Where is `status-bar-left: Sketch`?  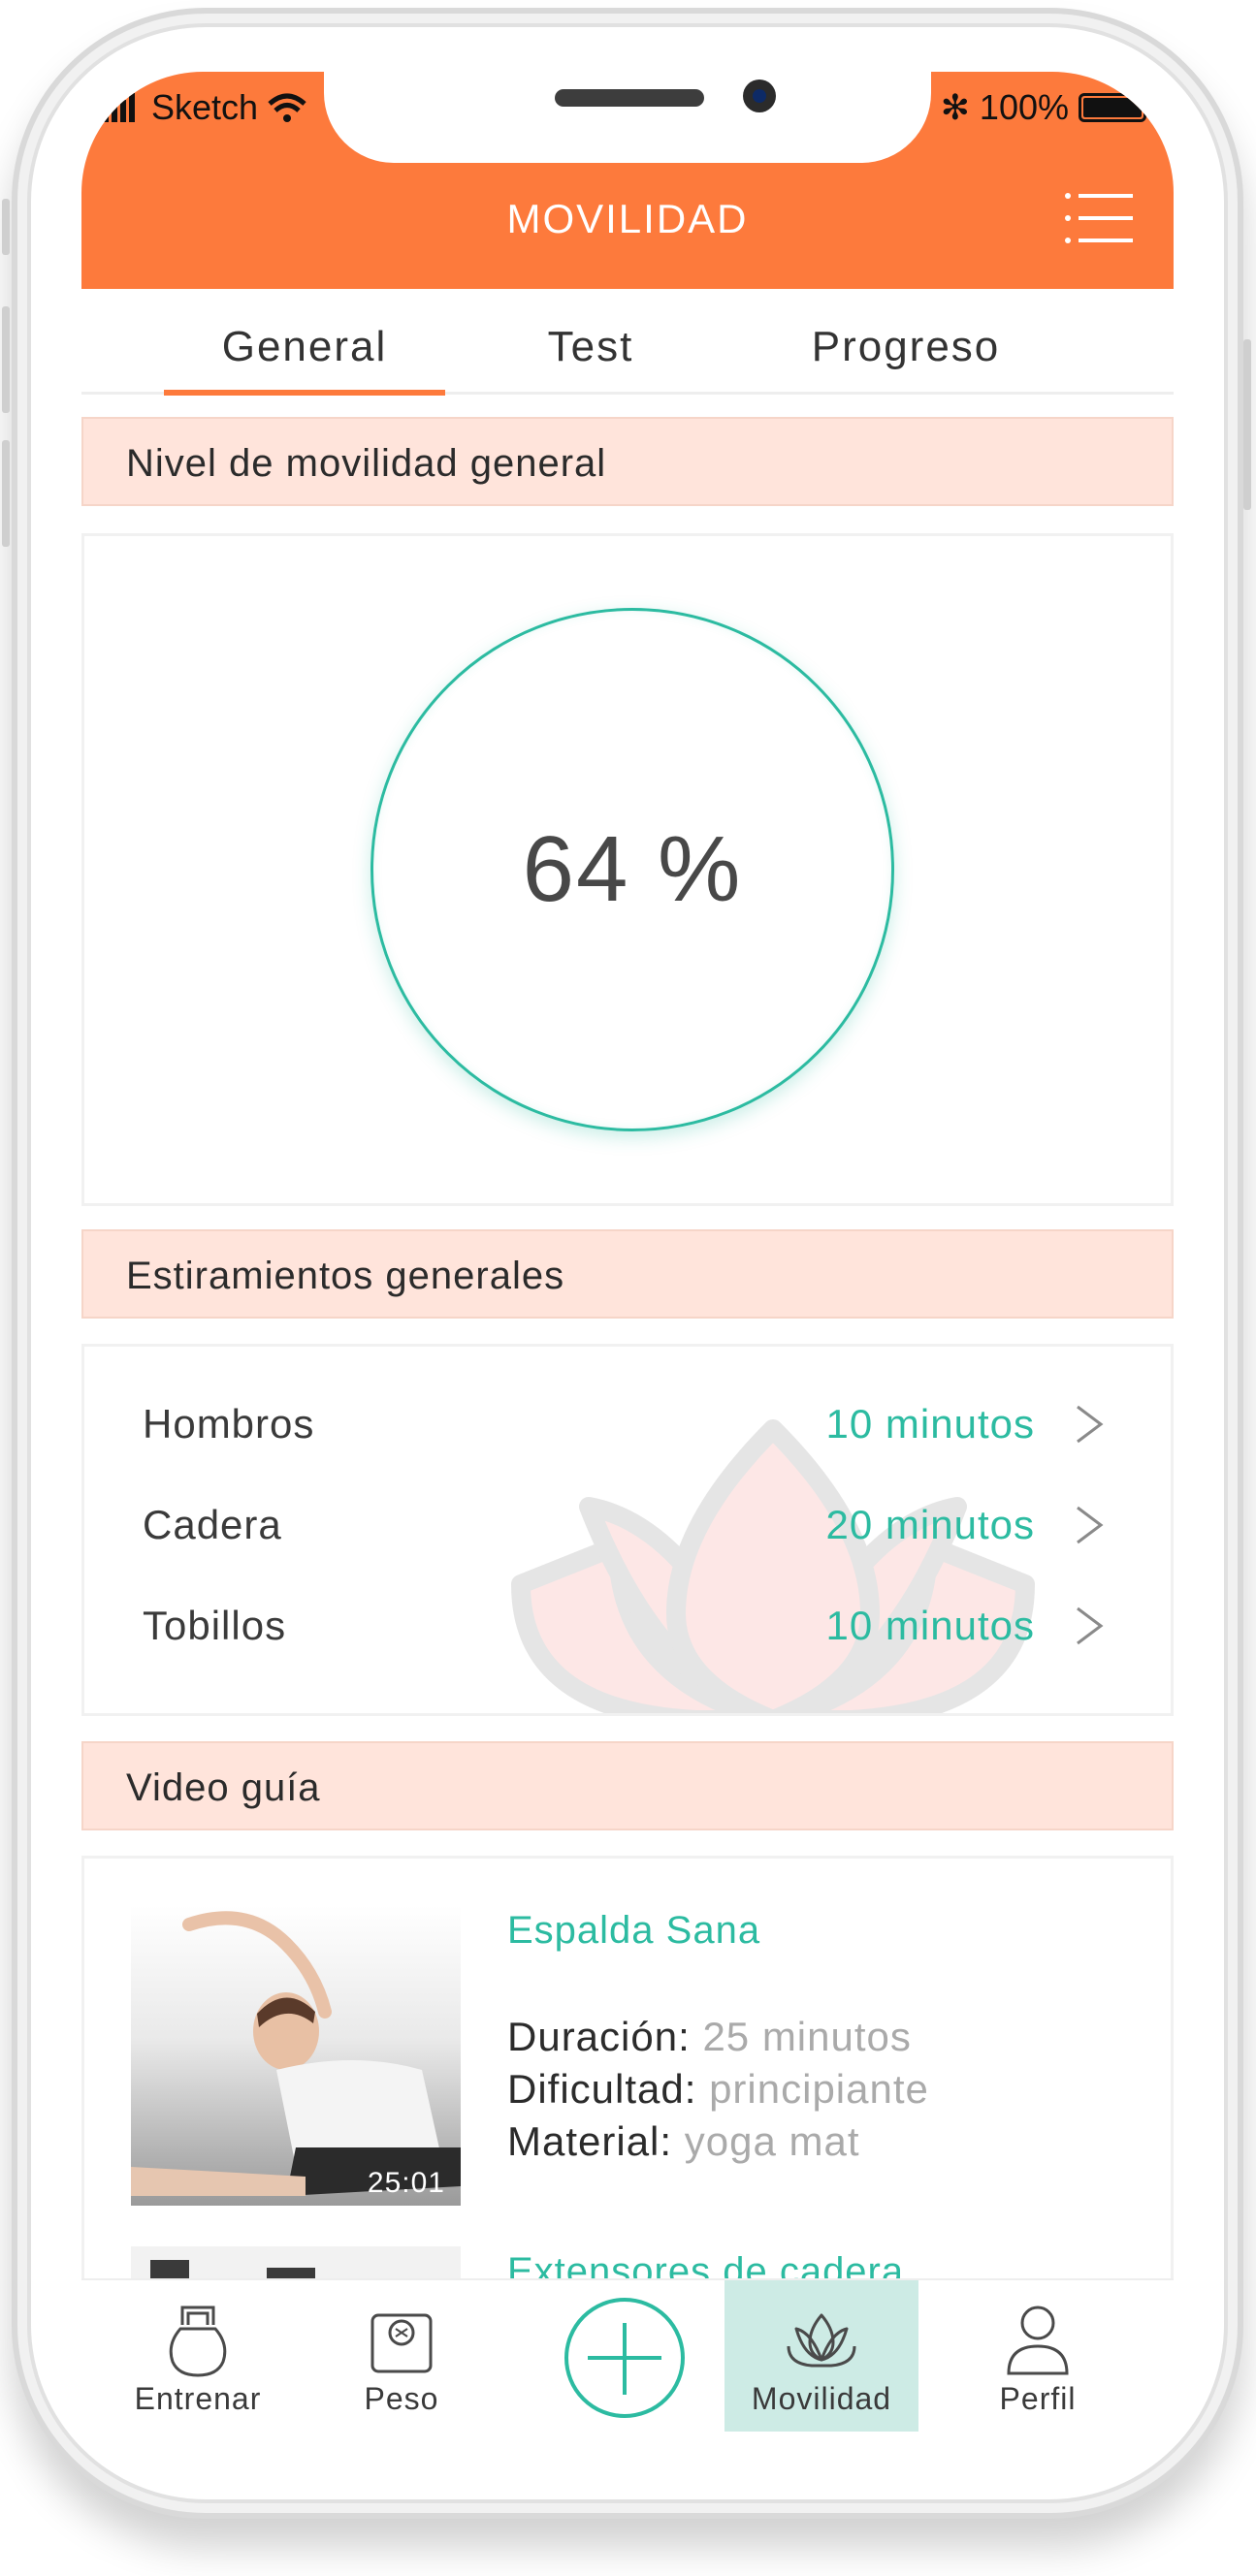
status-bar-left: Sketch is located at coordinates (204, 107).